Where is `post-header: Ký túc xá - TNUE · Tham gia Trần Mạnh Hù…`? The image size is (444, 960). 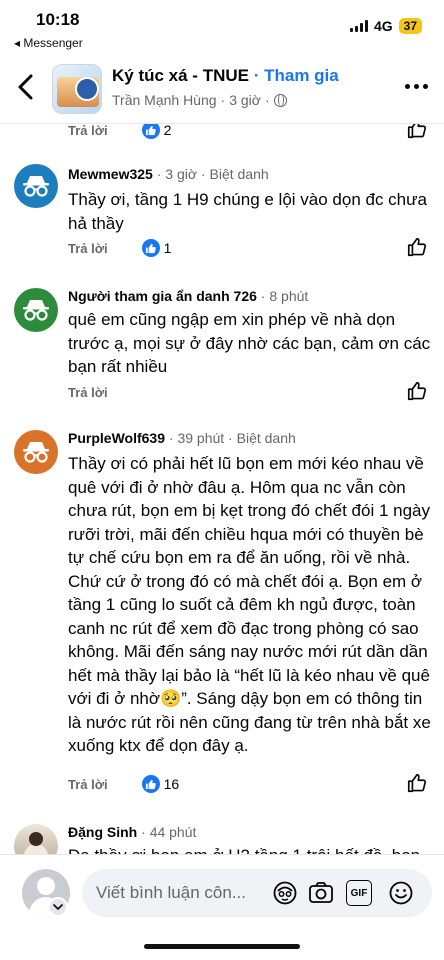
post-header: Ký túc xá - TNUE · Tham gia Trần Mạnh Hù… is located at coordinates (222, 89).